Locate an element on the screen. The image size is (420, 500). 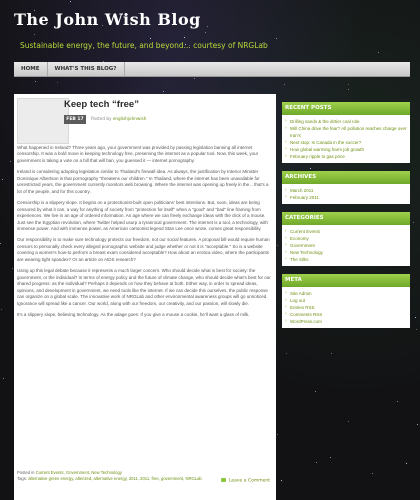
category-link: Current Events is located at coordinates (346, 231).